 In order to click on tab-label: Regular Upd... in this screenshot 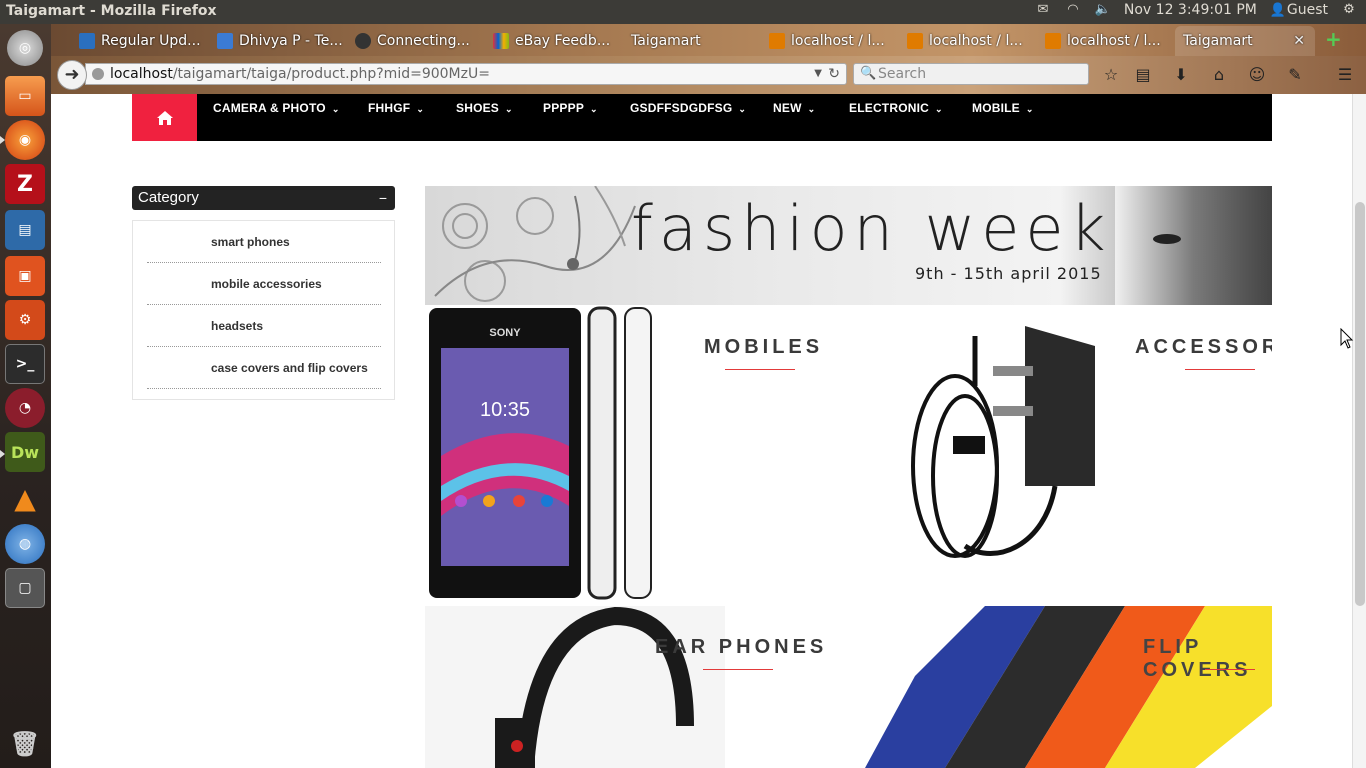, I will do `click(151, 41)`.